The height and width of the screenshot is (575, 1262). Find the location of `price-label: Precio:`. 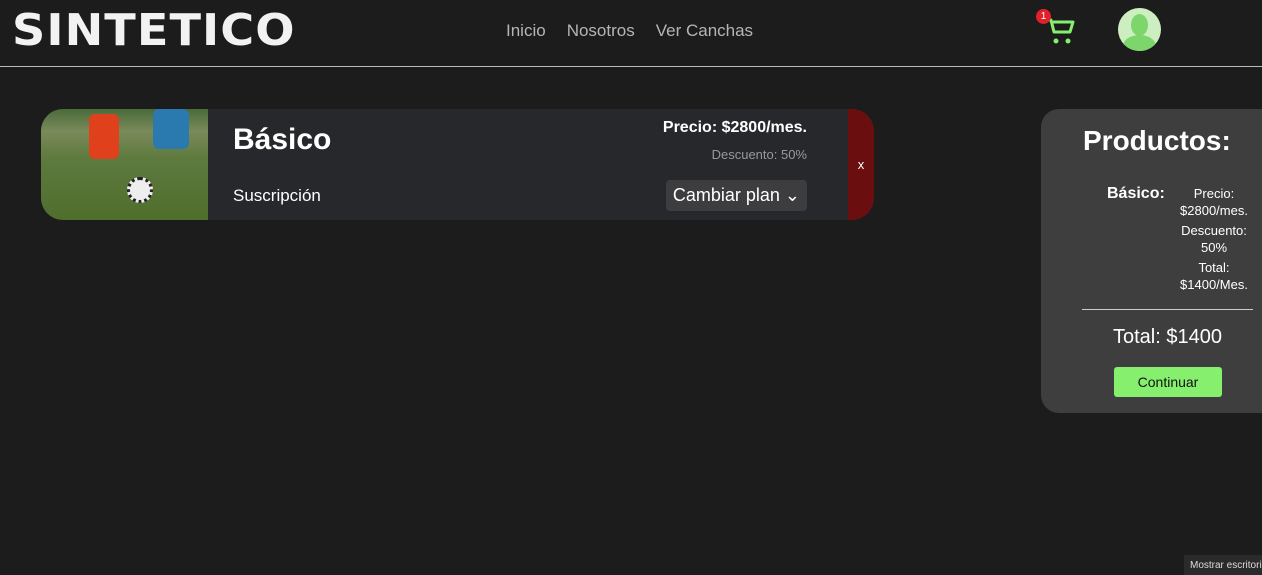

price-label: Precio: is located at coordinates (1214, 193).